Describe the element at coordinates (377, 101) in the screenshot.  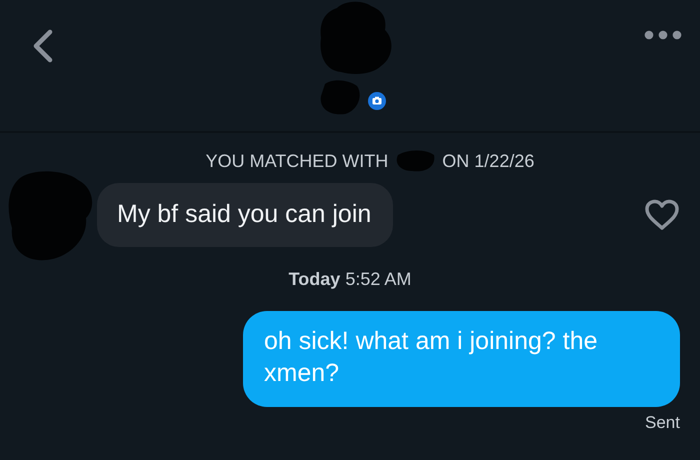
I see `camera-icon` at that location.